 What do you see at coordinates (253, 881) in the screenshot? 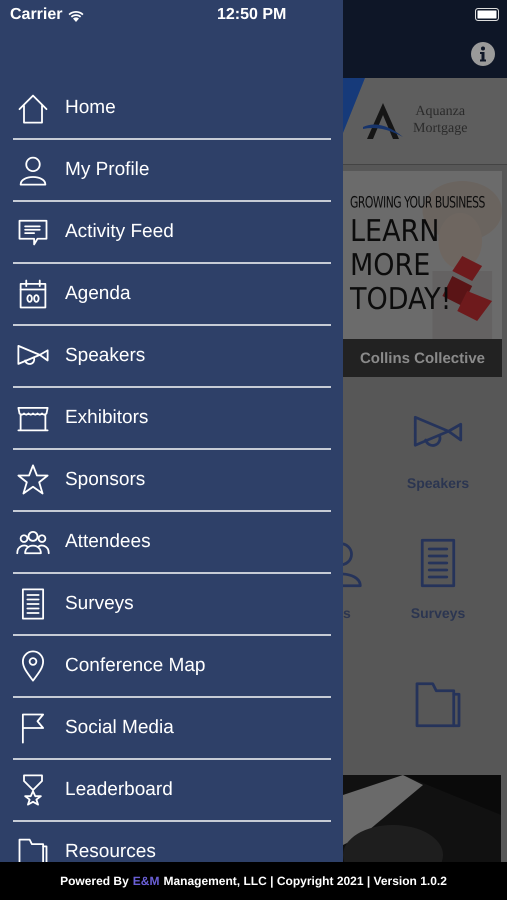
I see `footer-text: Powered By E&M Management, LLC | Copyright 2021 | Version 1.0.2` at bounding box center [253, 881].